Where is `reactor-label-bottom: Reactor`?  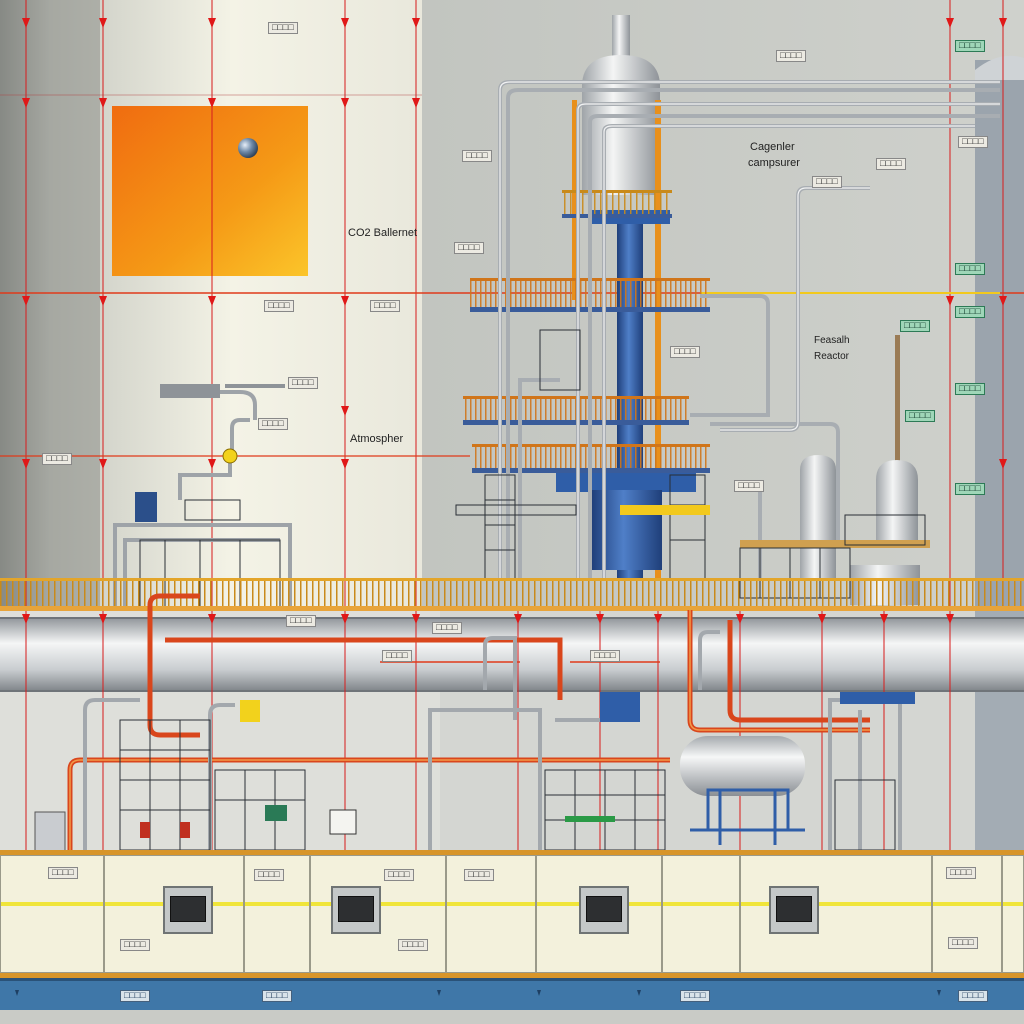 reactor-label-bottom: Reactor is located at coordinates (832, 356).